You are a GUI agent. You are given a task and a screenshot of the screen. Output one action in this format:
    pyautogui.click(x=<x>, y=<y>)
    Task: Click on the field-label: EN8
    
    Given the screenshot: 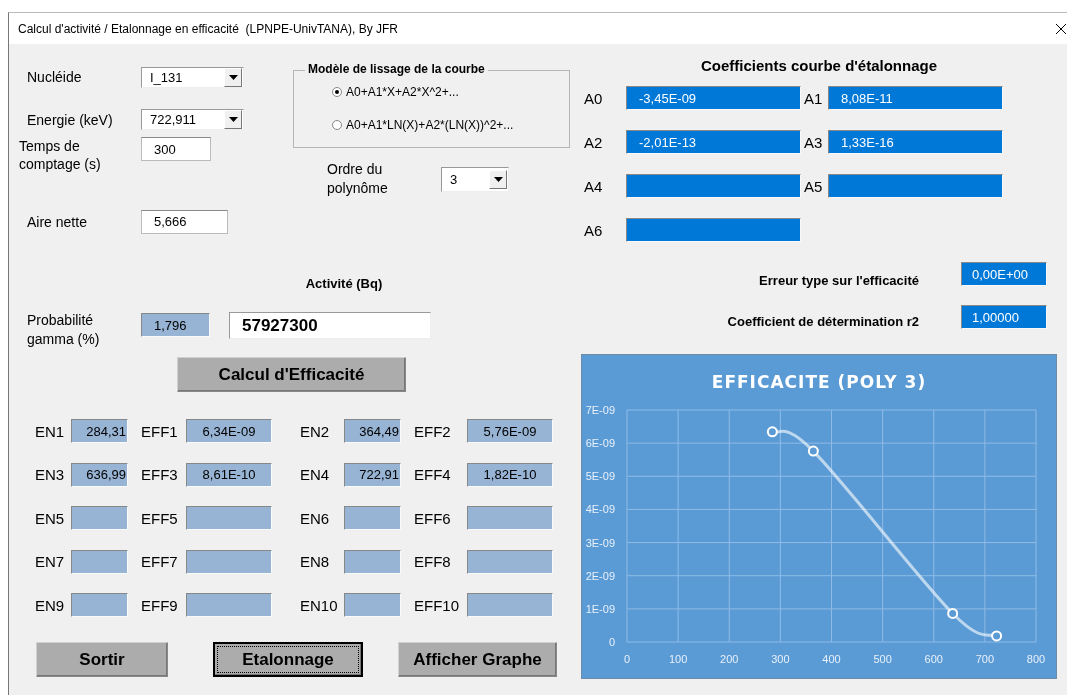 What is the action you would take?
    pyautogui.click(x=315, y=561)
    